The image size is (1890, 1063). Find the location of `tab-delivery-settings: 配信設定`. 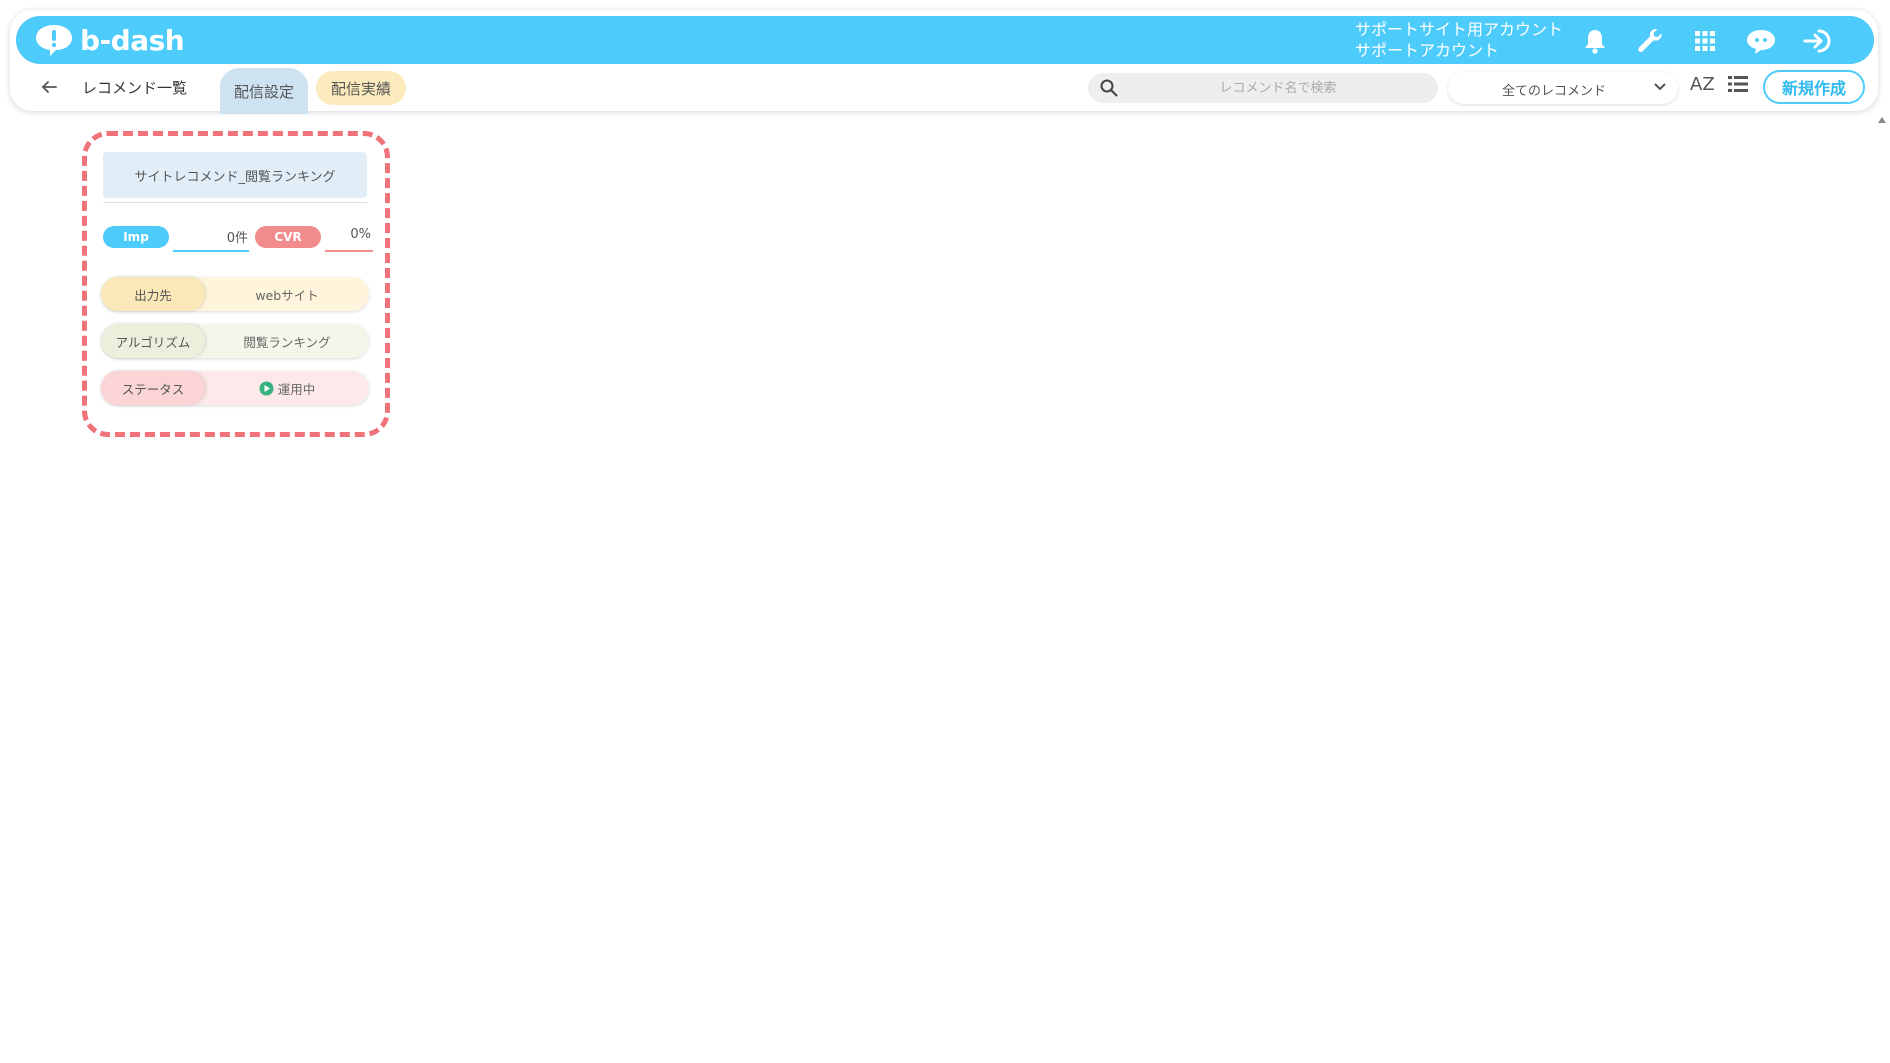

tab-delivery-settings: 配信設定 is located at coordinates (264, 91).